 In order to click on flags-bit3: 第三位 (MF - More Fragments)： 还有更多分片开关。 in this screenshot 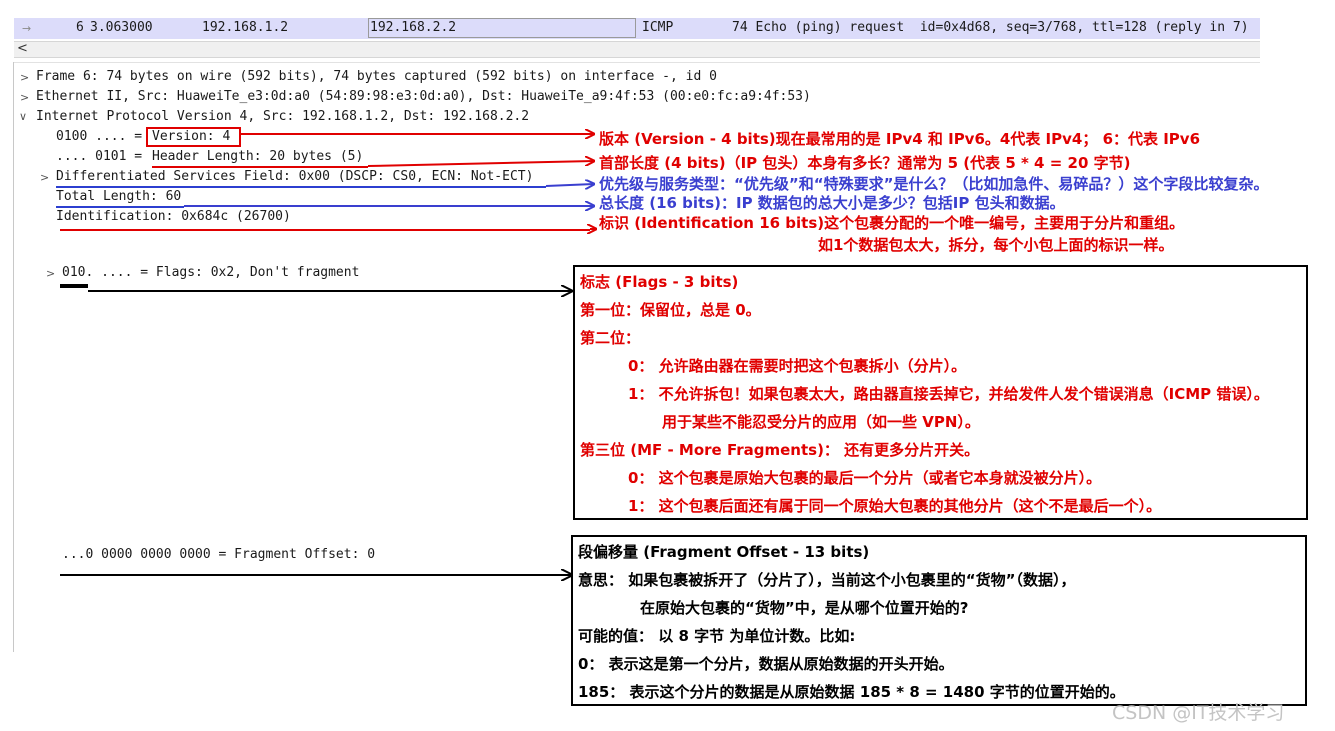, I will do `click(780, 450)`.